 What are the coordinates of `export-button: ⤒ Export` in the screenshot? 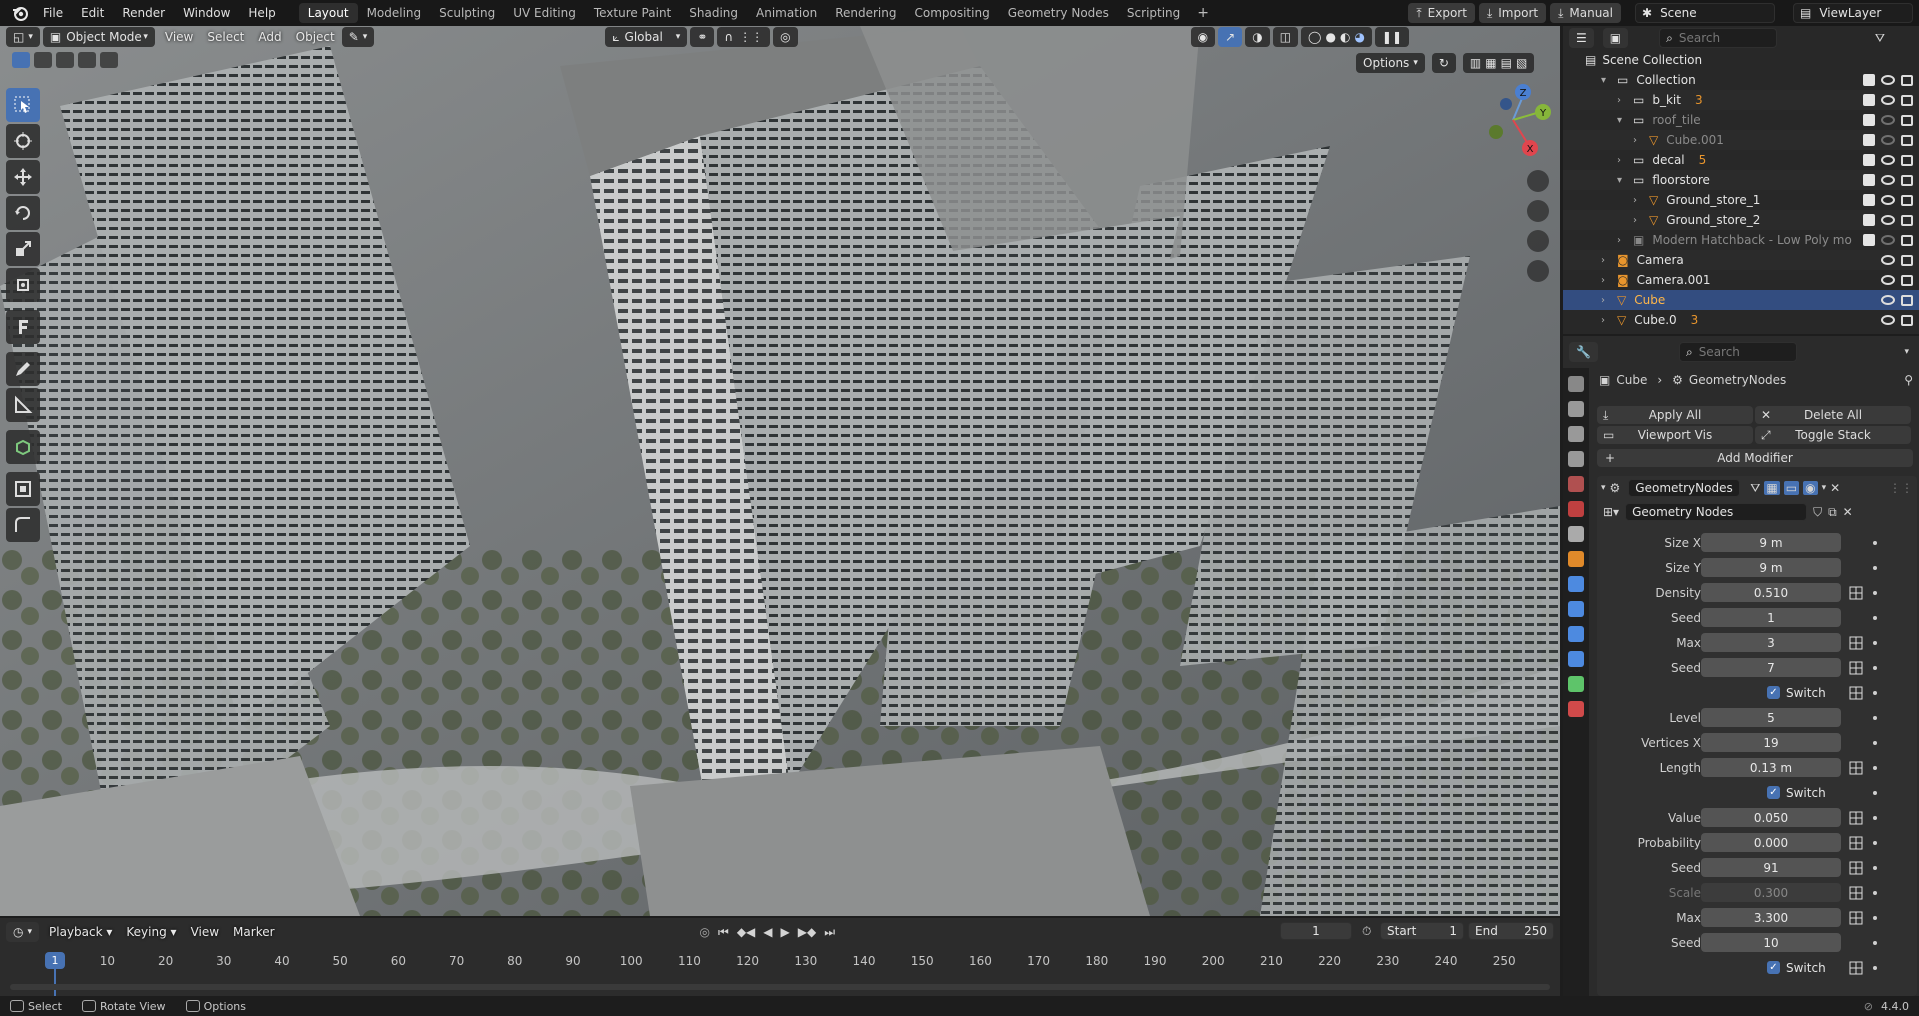 It's located at (1441, 13).